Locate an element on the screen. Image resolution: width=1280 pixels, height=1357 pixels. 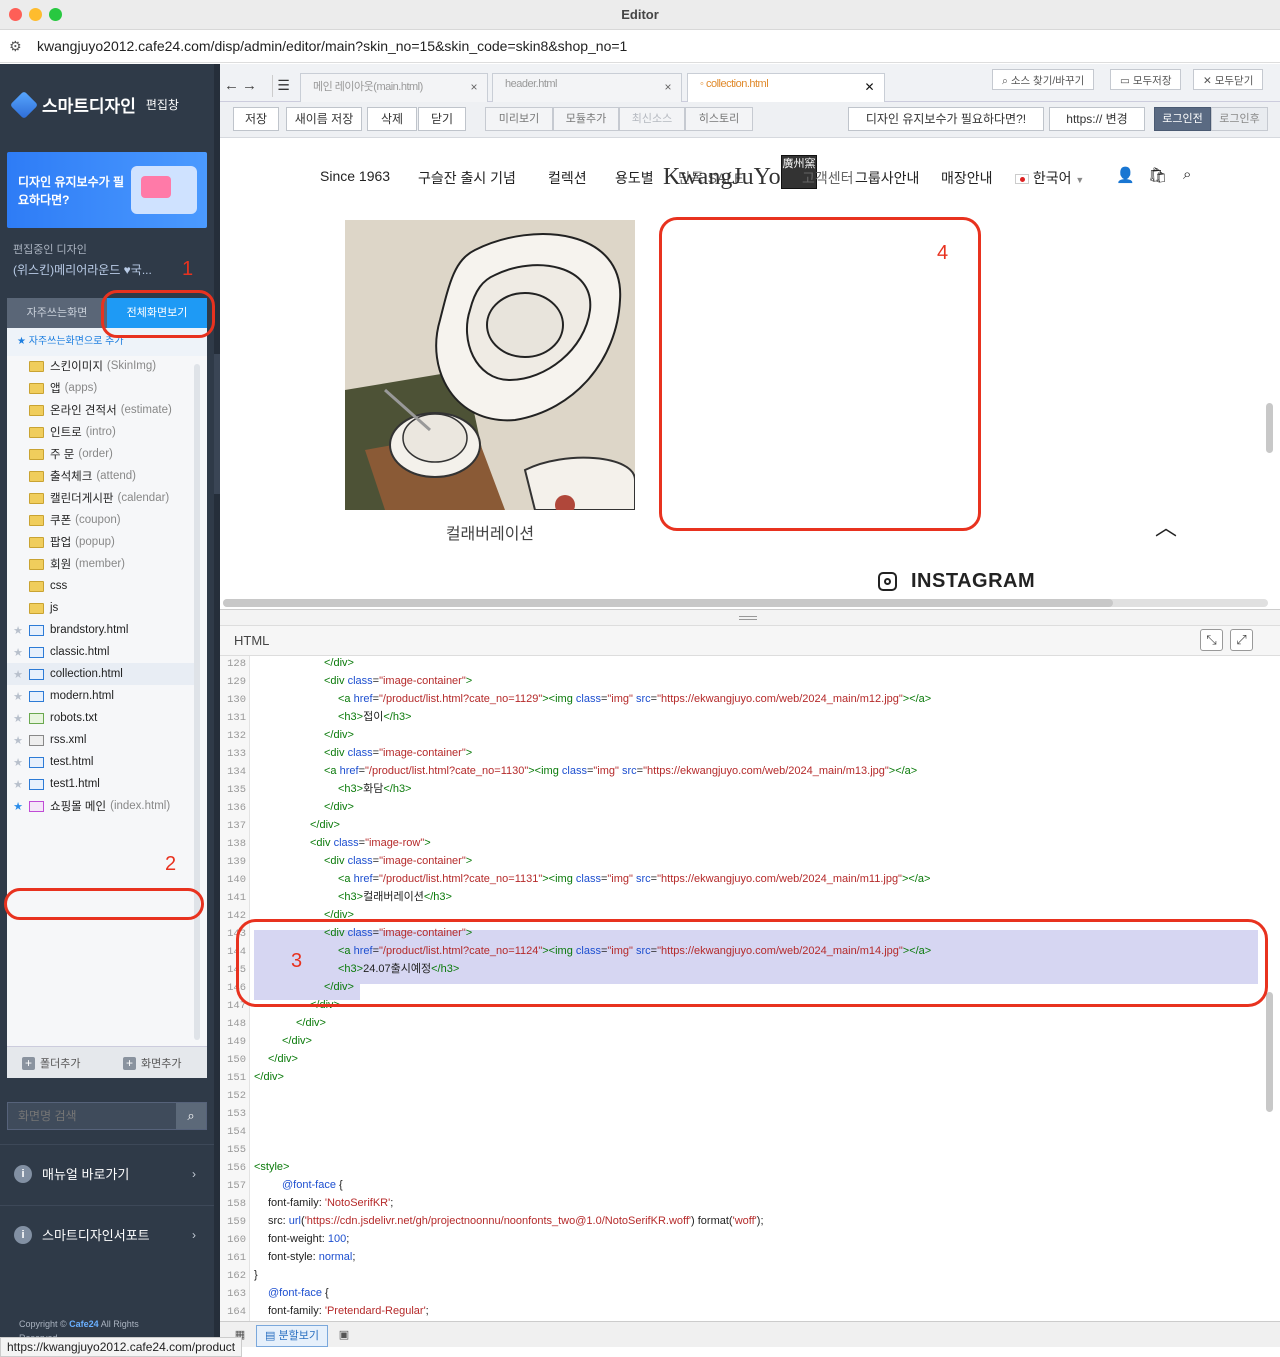
before-login-toggle: 로그인전 is located at coordinates (1182, 119).